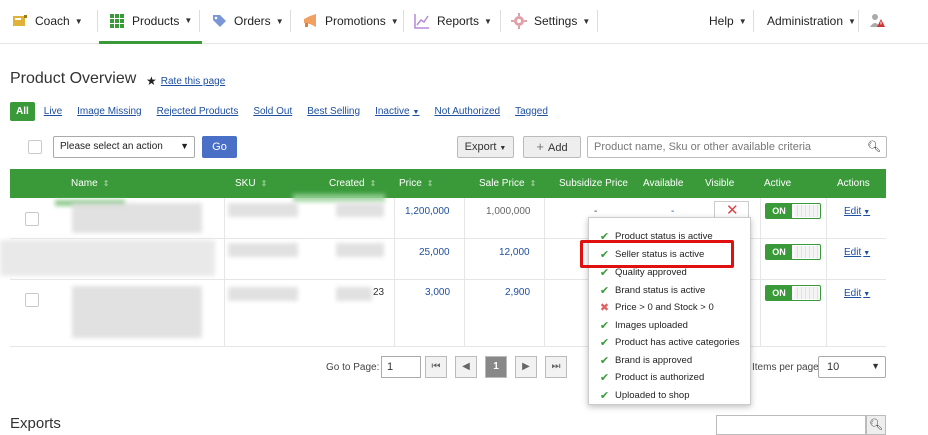 The height and width of the screenshot is (435, 928). I want to click on add-label: Add, so click(558, 148).